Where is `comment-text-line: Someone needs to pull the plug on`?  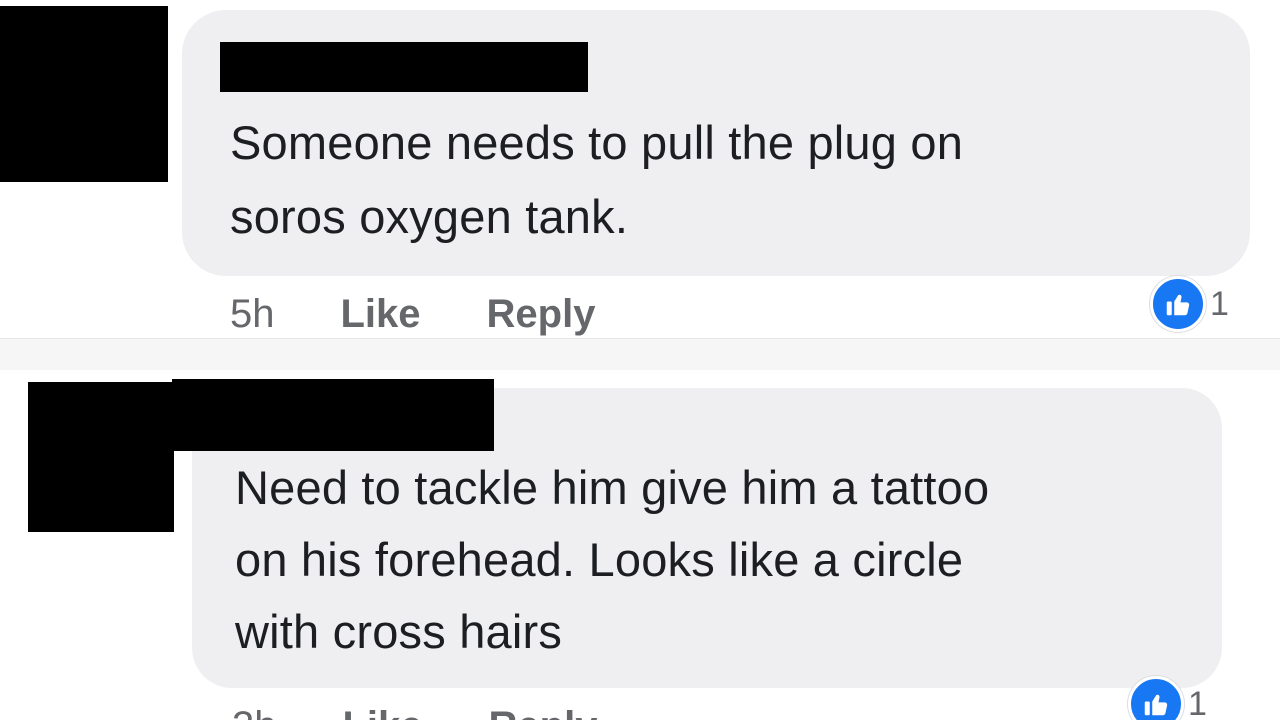 comment-text-line: Someone needs to pull the plug on is located at coordinates (597, 142).